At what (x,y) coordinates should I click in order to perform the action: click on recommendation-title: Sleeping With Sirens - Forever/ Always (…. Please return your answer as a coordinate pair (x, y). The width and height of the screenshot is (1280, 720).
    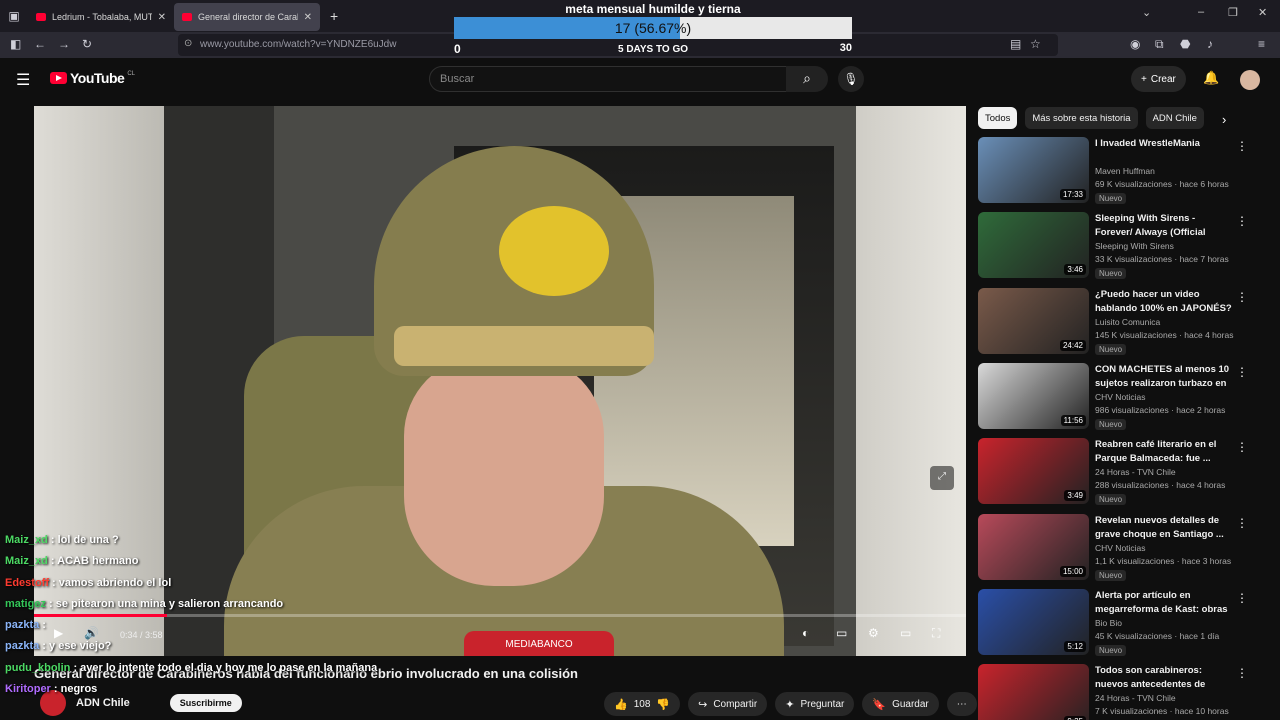
    Looking at the image, I should click on (1165, 226).